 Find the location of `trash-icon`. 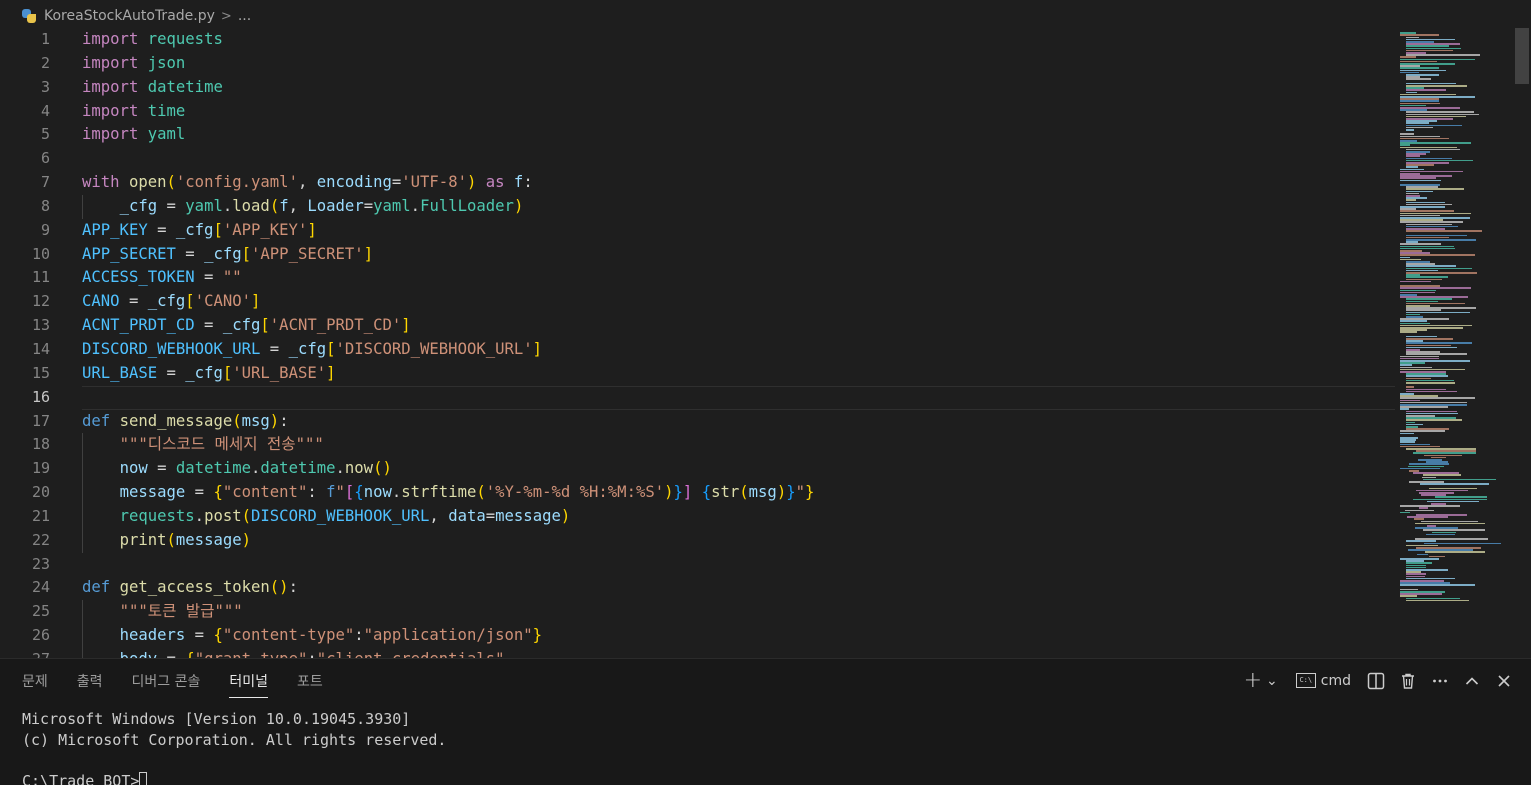

trash-icon is located at coordinates (1408, 681).